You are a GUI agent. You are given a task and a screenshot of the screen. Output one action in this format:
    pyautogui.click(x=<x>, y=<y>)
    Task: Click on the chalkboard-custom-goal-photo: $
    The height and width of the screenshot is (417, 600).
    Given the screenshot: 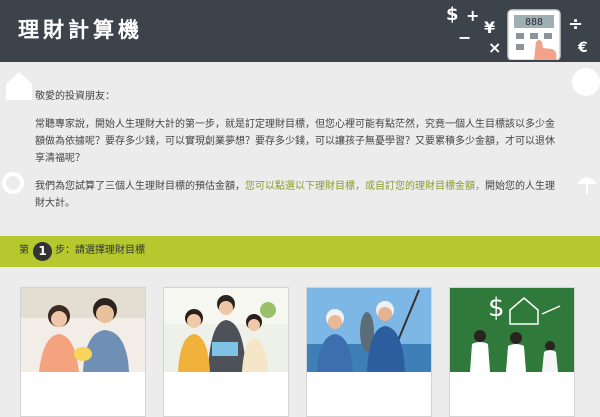 What is the action you would take?
    pyautogui.click(x=512, y=330)
    